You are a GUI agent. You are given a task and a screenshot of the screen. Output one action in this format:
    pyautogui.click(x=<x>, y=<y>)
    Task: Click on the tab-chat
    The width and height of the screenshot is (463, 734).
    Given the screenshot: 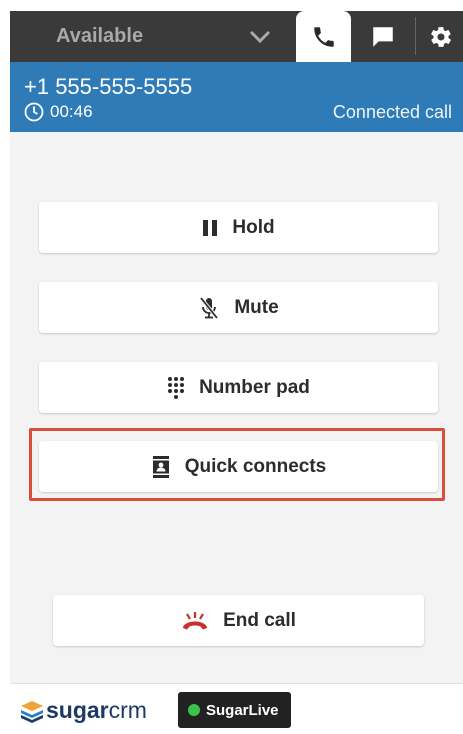 What is the action you would take?
    pyautogui.click(x=383, y=36)
    